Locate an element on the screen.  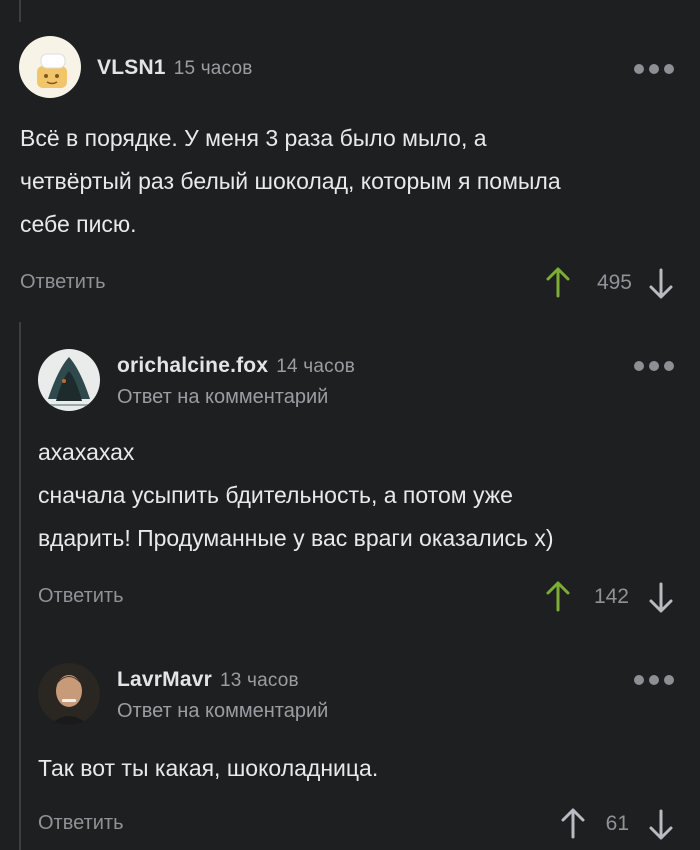
rating-value: 142 is located at coordinates (611, 596).